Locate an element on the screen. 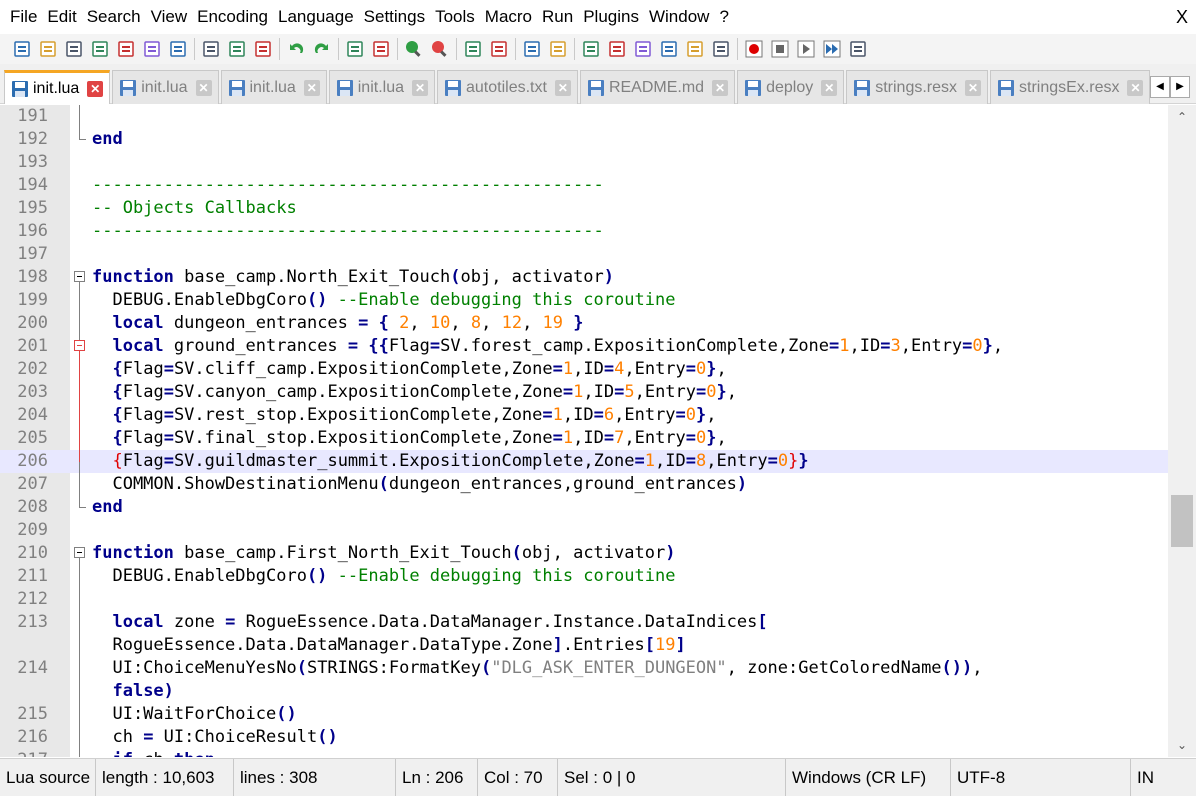  zoom-out-icon is located at coordinates (440, 49).